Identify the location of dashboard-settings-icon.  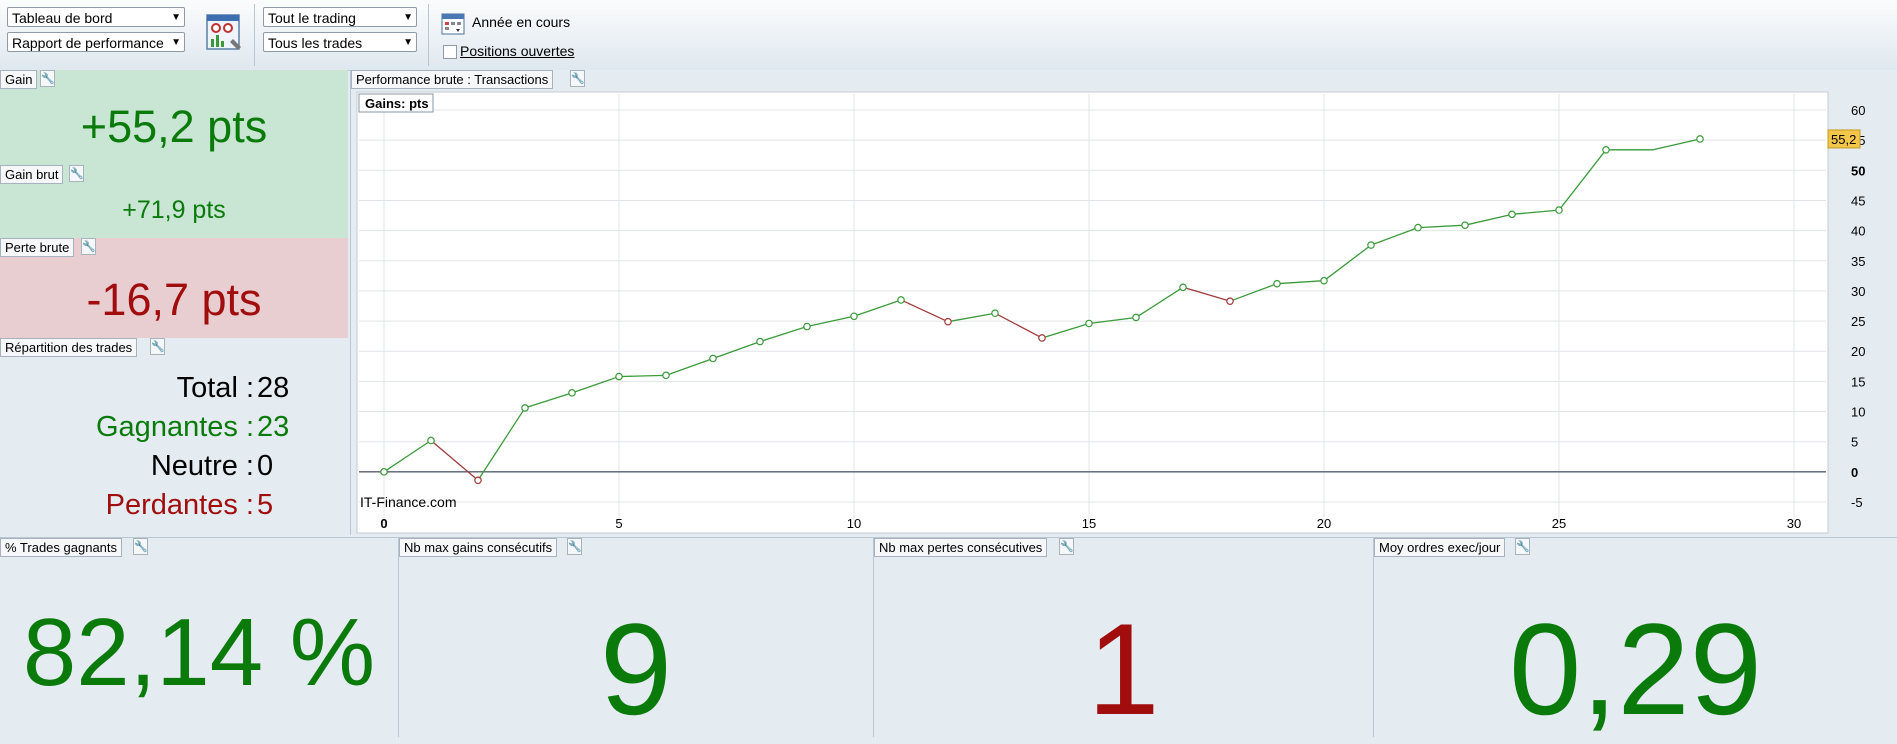
(225, 33).